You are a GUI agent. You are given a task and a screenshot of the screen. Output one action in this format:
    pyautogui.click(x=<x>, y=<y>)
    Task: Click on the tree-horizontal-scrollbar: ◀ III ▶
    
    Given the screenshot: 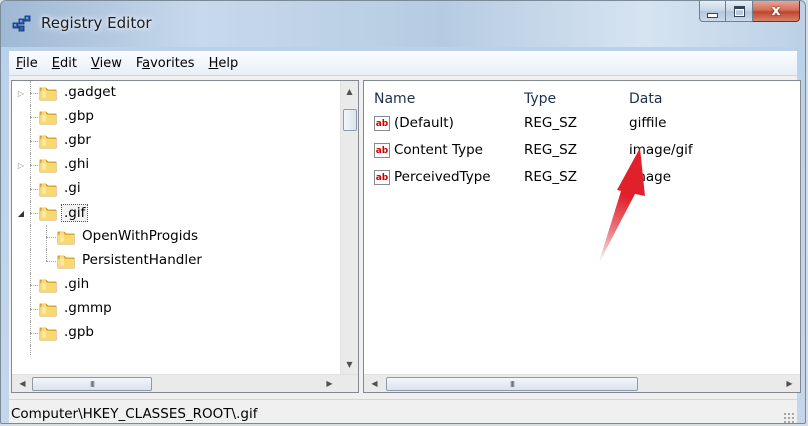 What is the action you would take?
    pyautogui.click(x=185, y=383)
    